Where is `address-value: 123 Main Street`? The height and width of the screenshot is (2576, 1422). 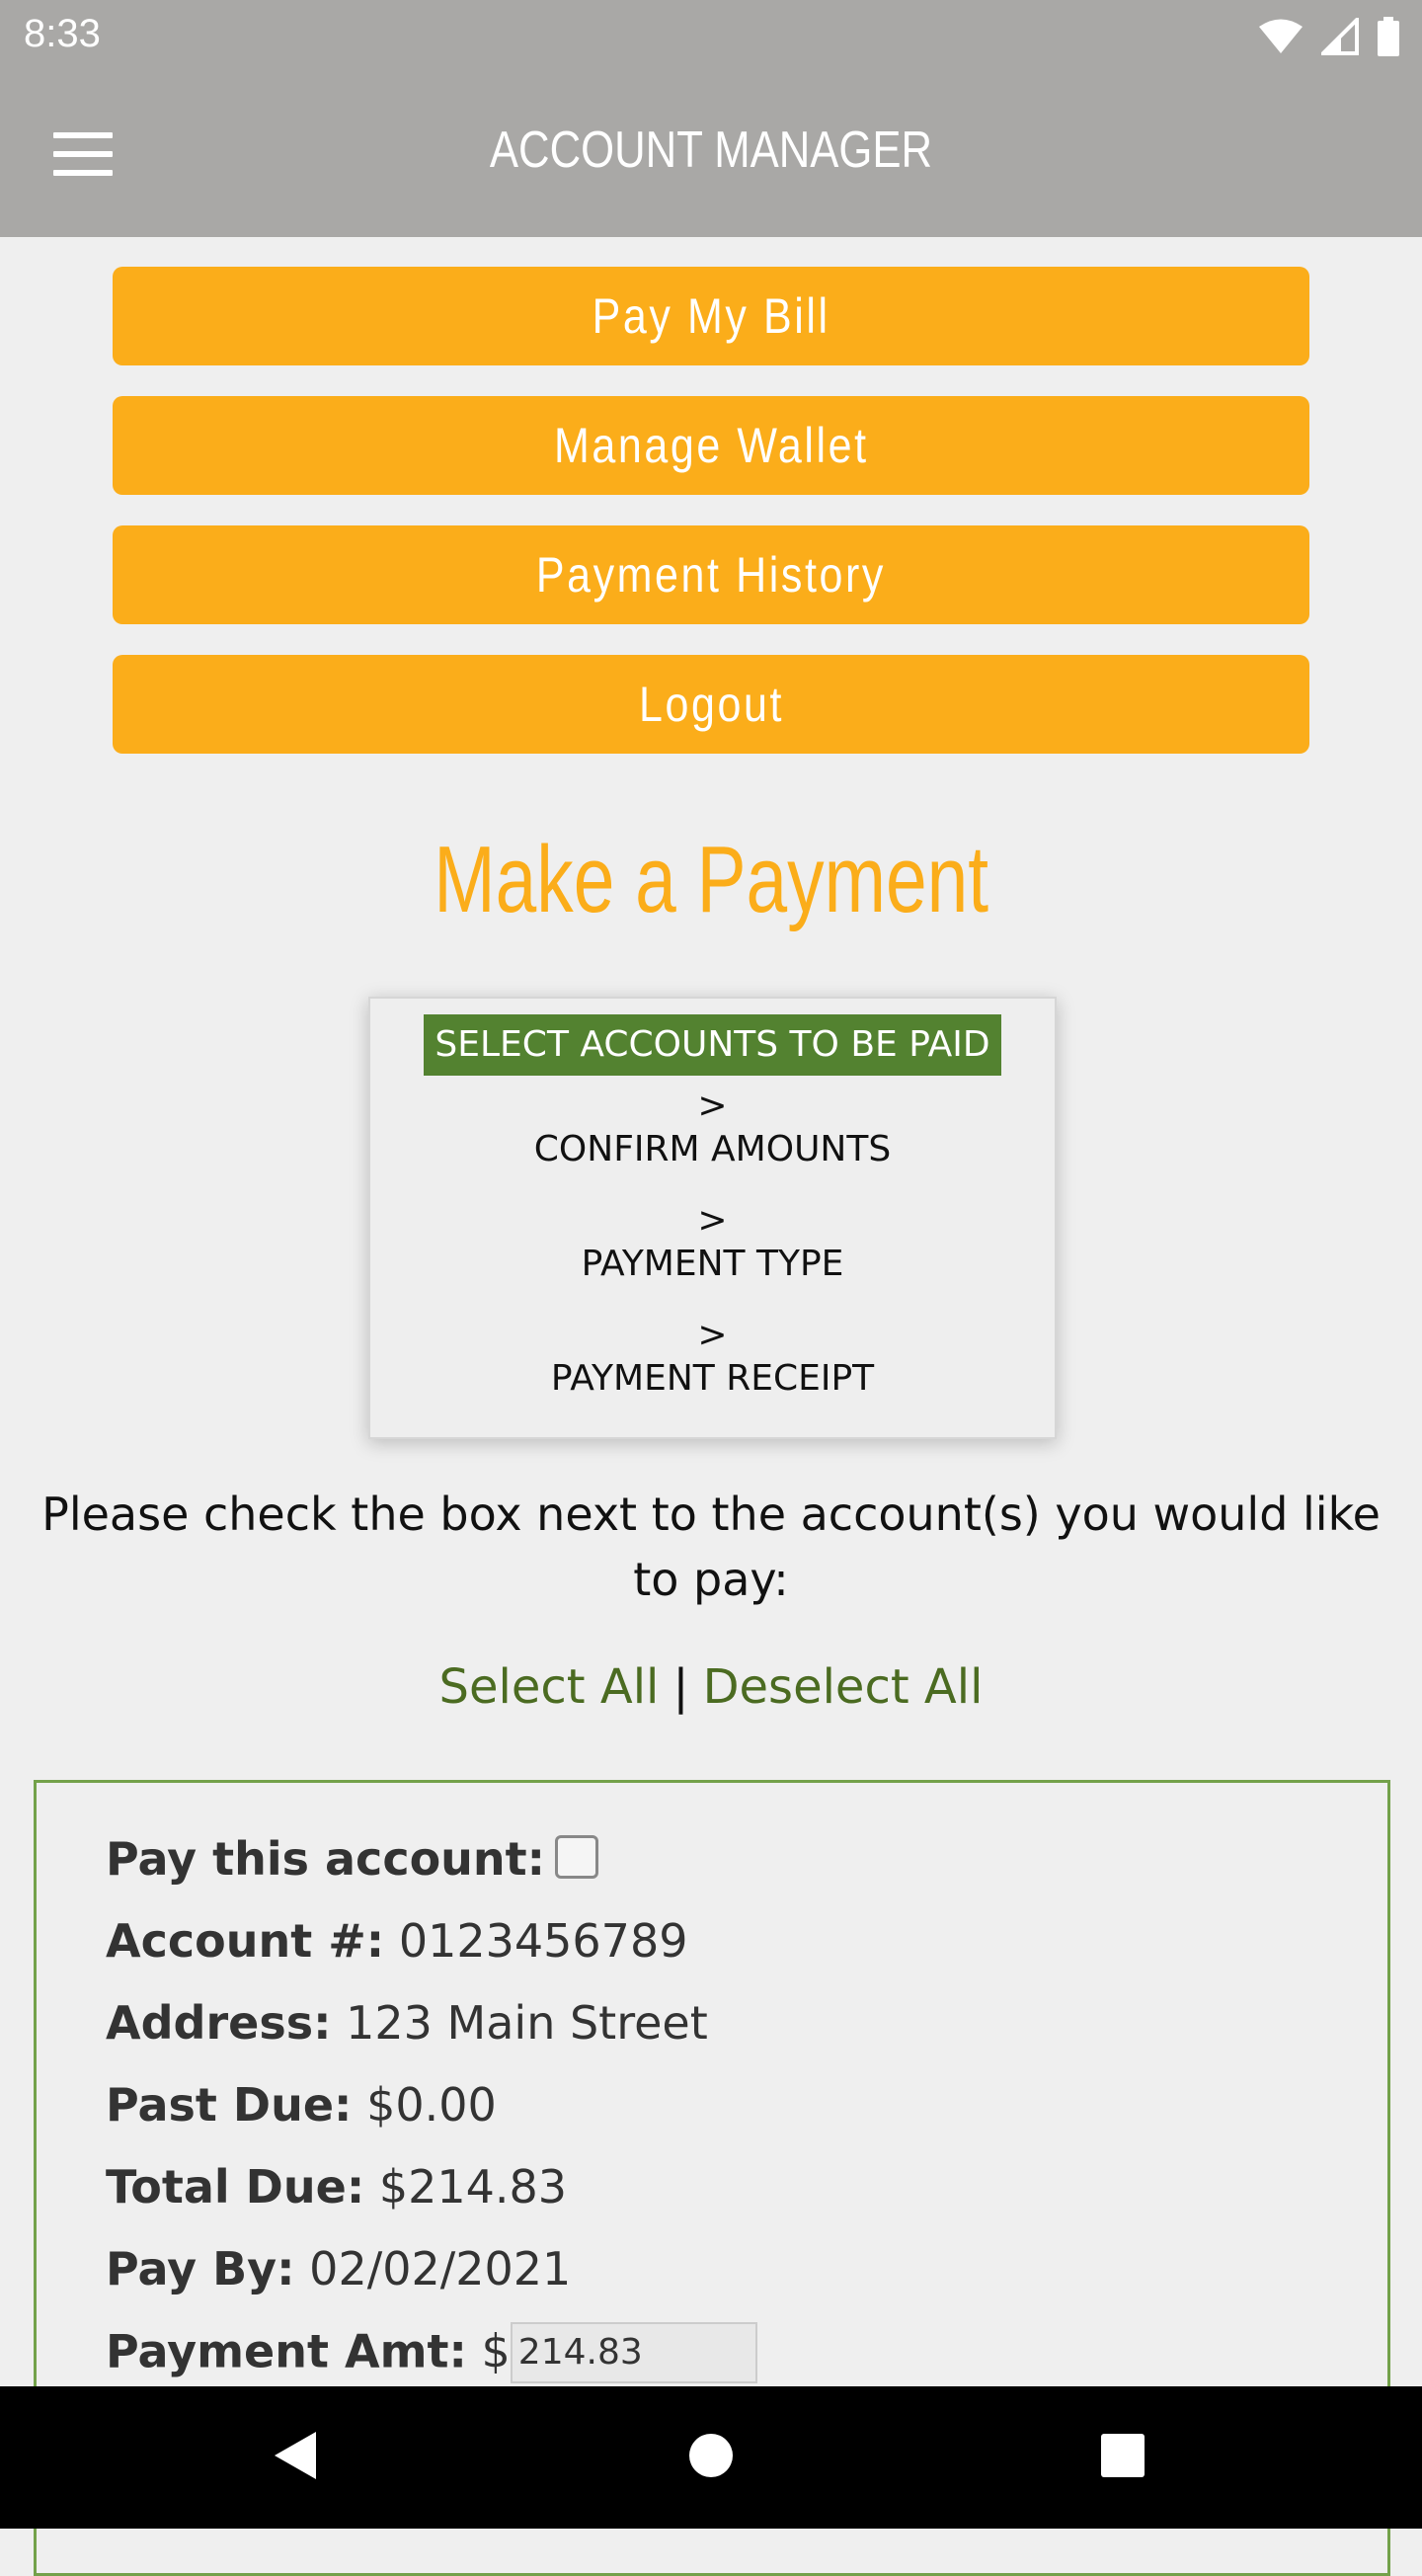
address-value: 123 Main Street is located at coordinates (527, 2023).